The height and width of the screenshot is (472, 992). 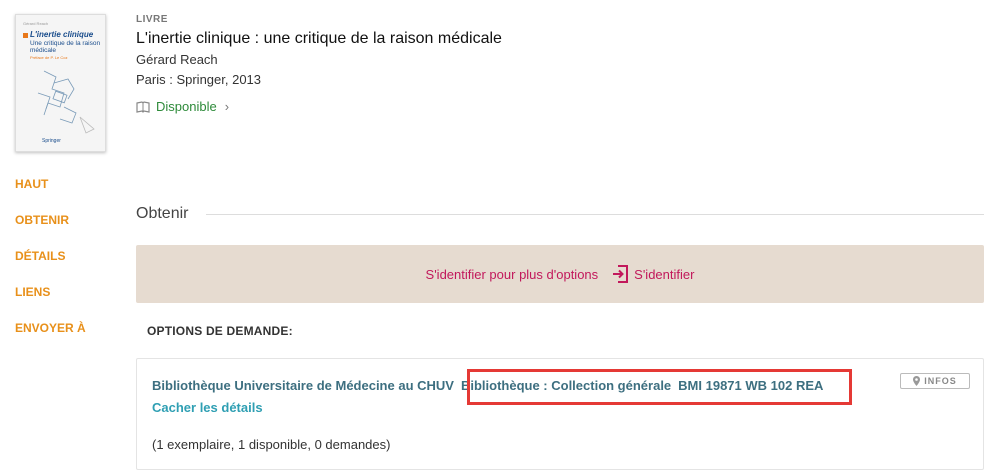 I want to click on chevron-right-icon: ›, so click(x=227, y=106).